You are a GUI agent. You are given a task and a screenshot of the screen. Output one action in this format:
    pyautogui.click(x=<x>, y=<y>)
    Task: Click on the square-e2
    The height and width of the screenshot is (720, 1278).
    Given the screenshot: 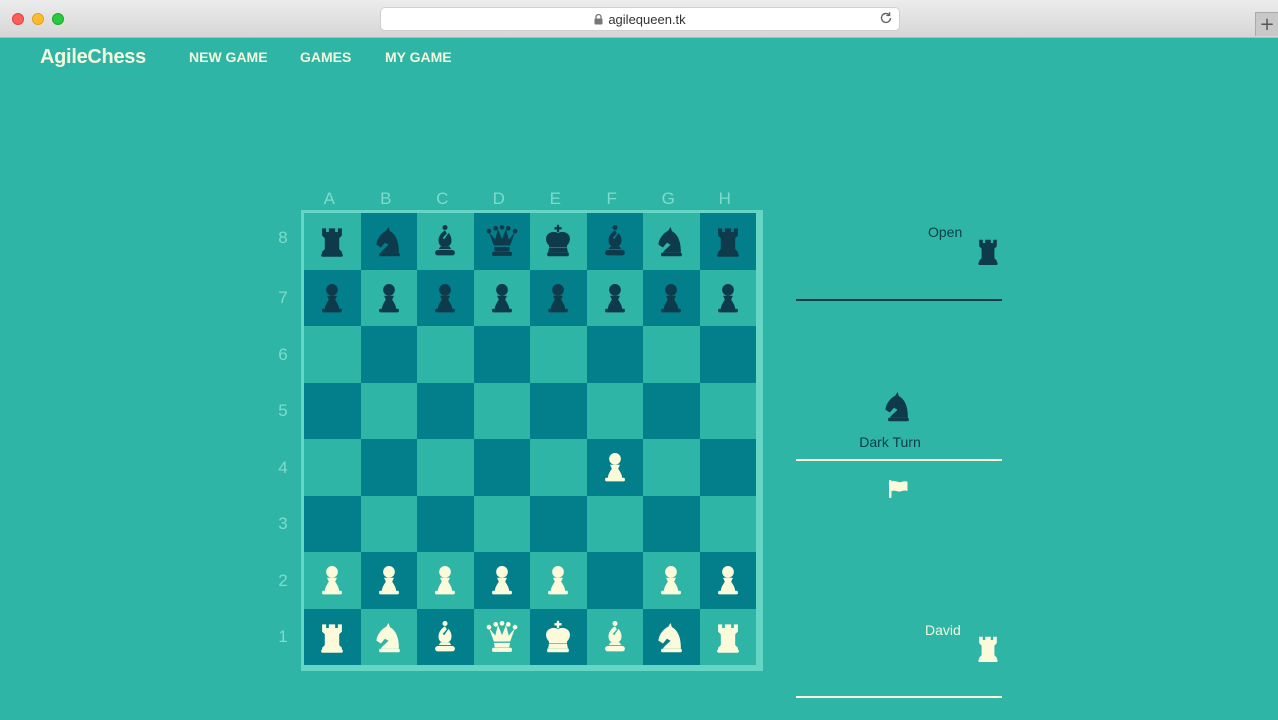 What is the action you would take?
    pyautogui.click(x=558, y=580)
    